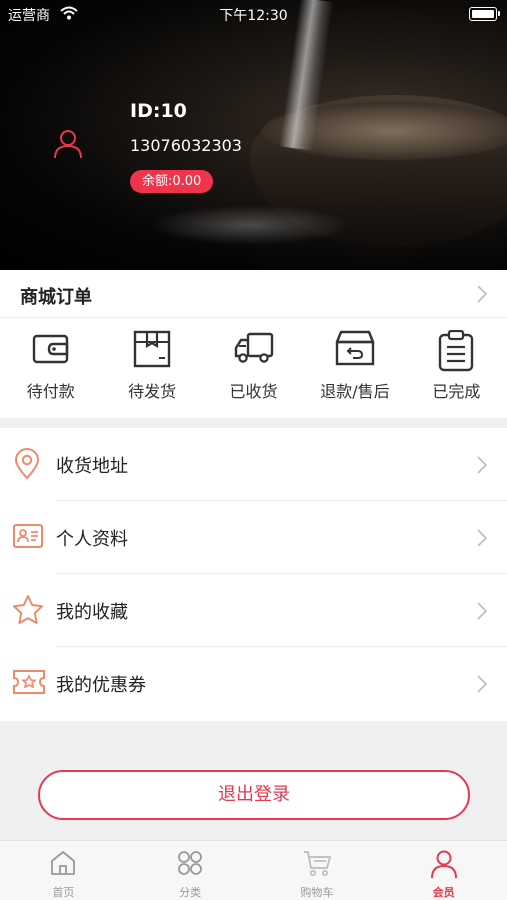 This screenshot has width=507, height=900. What do you see at coordinates (253, 537) in the screenshot?
I see `menu-item-personal-info: 个人资料` at bounding box center [253, 537].